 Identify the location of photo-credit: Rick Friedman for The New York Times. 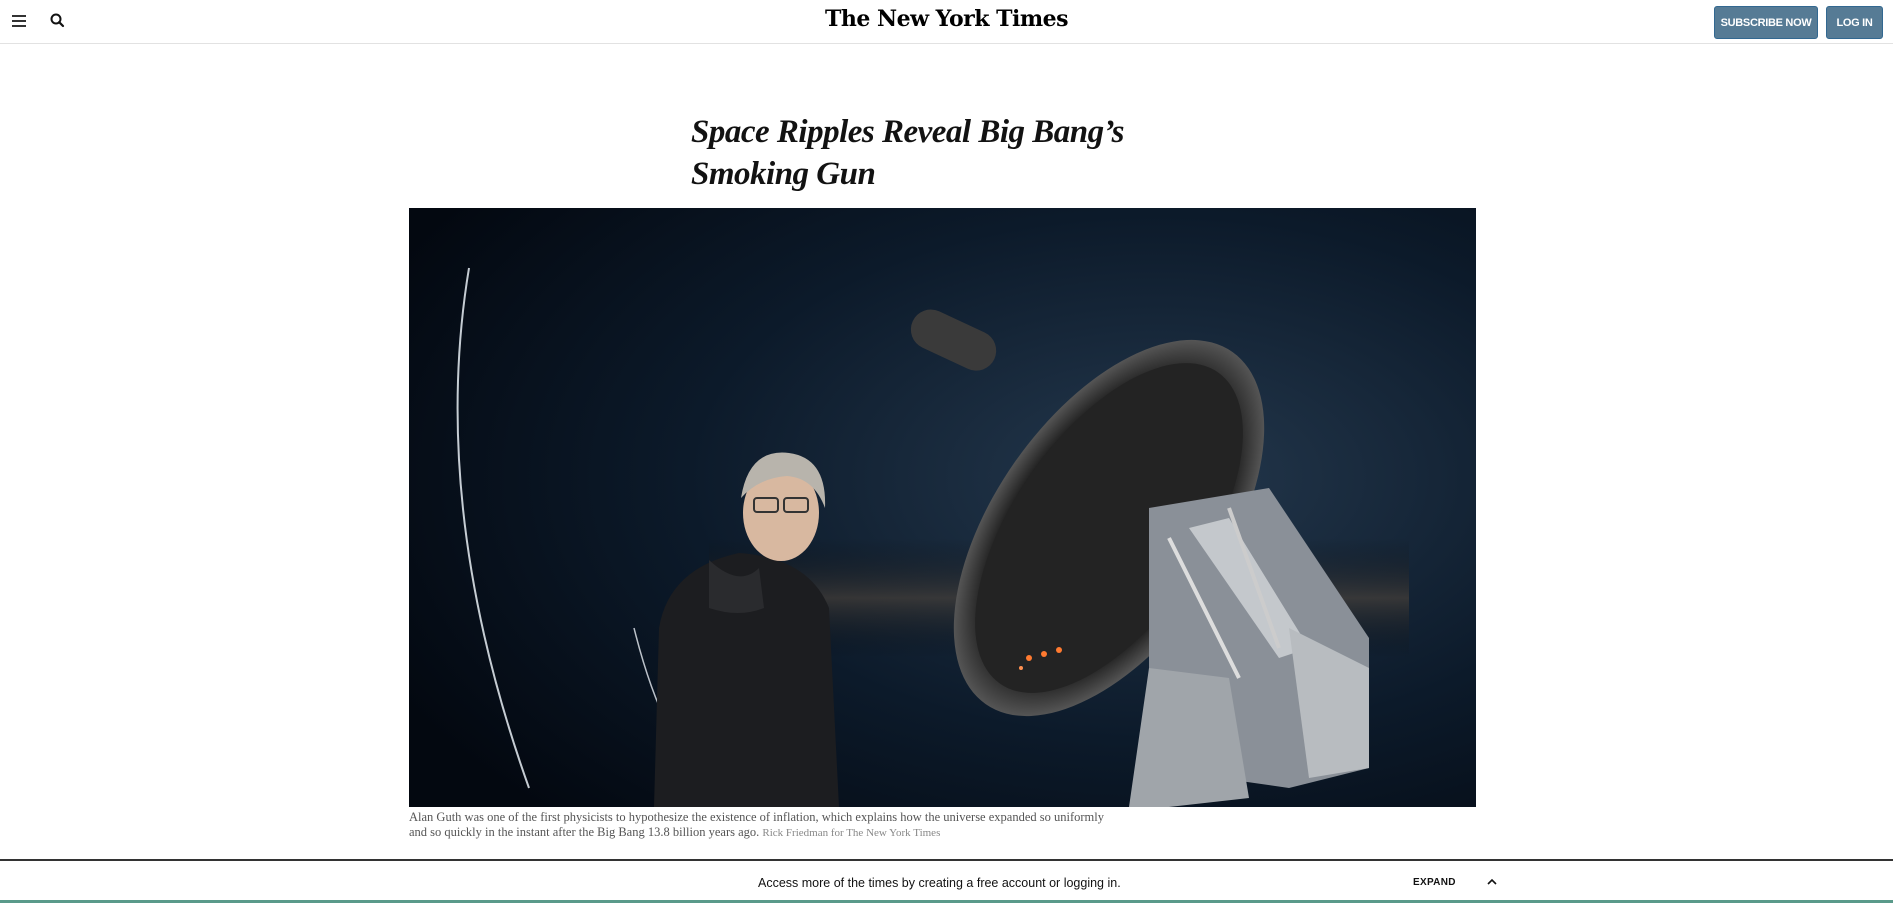
(851, 833).